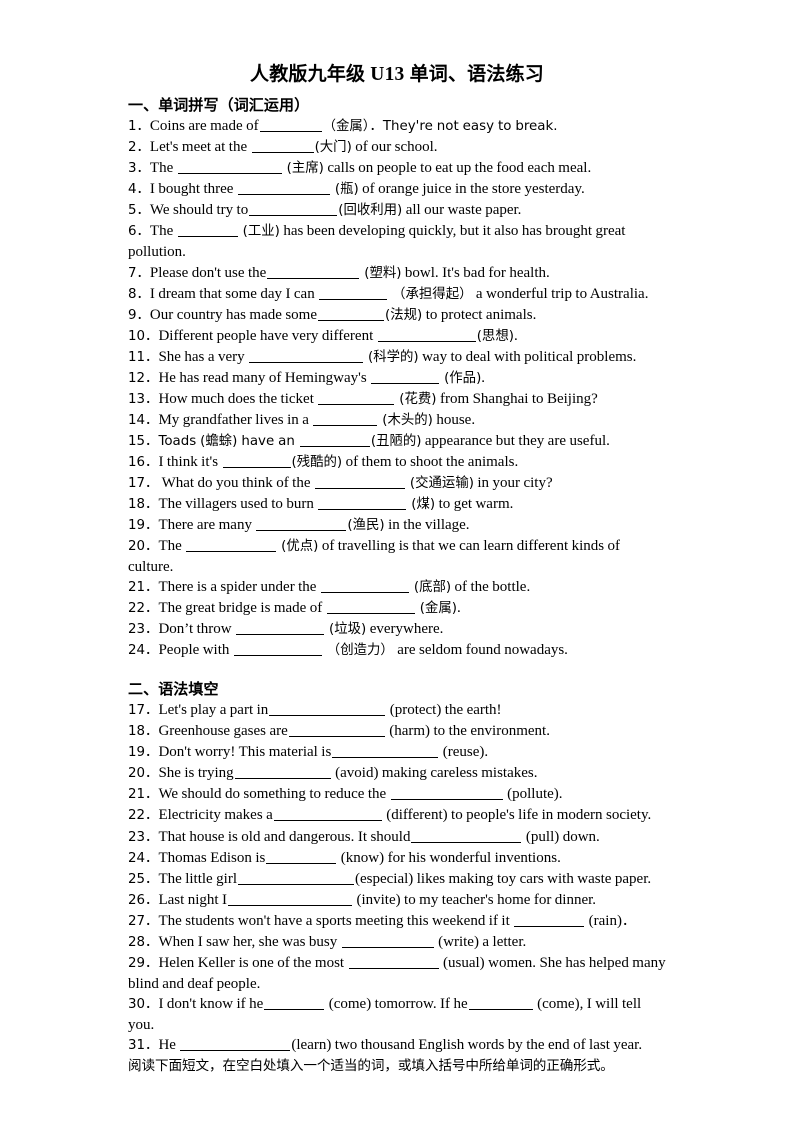  I want to click on question-text-pre: Greenhouse gases are, so click(223, 731).